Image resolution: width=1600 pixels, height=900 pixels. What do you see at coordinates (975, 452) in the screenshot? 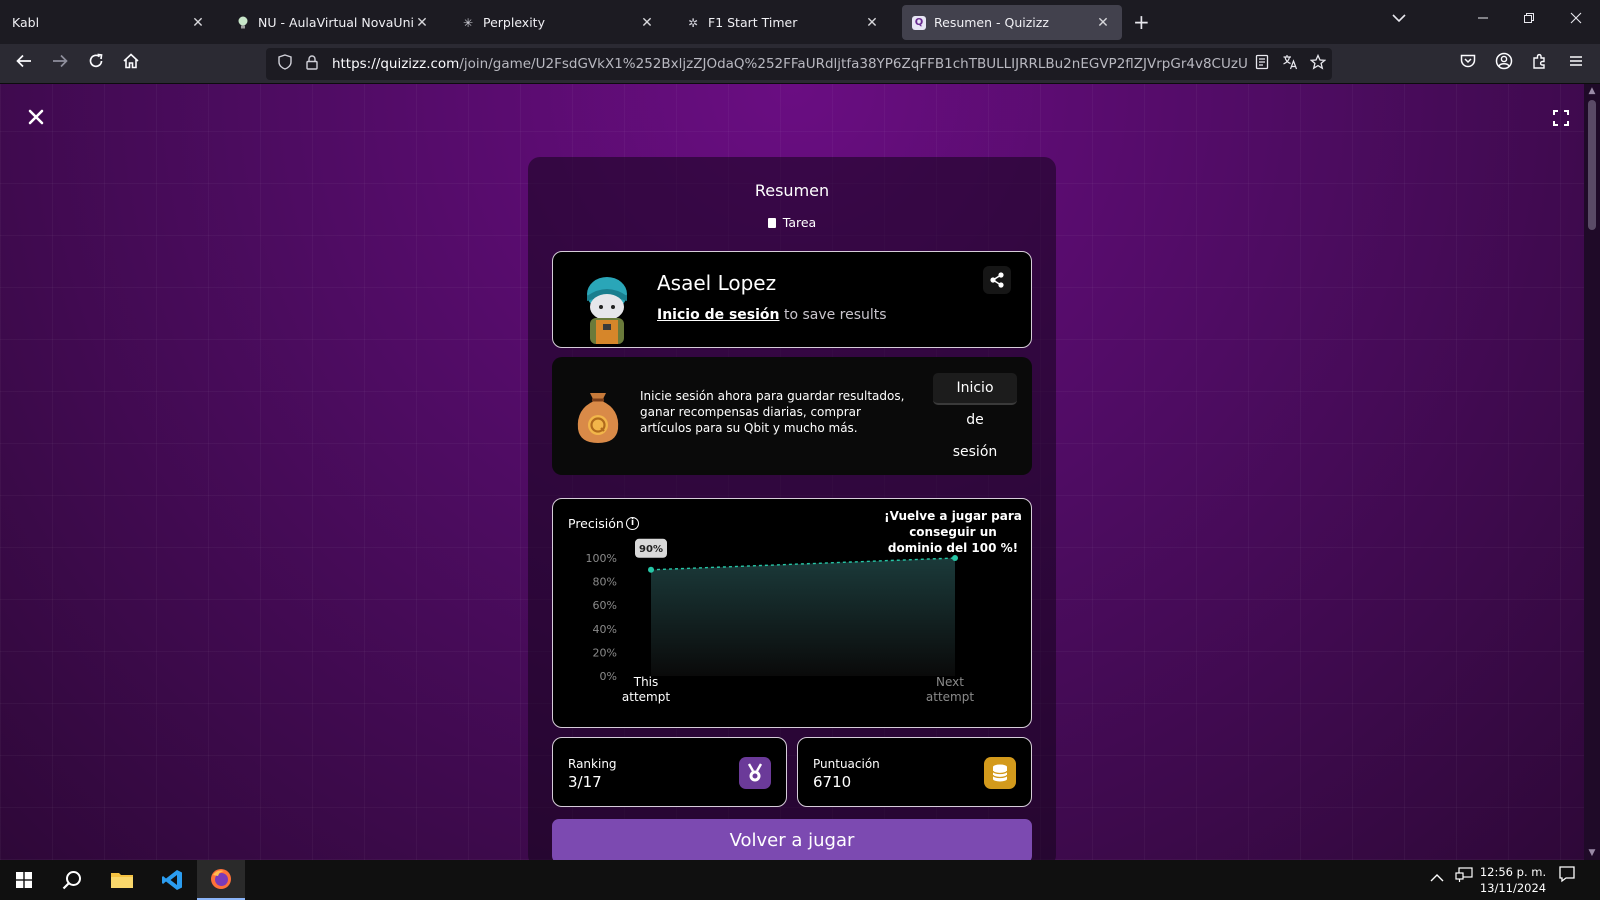
I see `login-button-label-line3: sesión` at bounding box center [975, 452].